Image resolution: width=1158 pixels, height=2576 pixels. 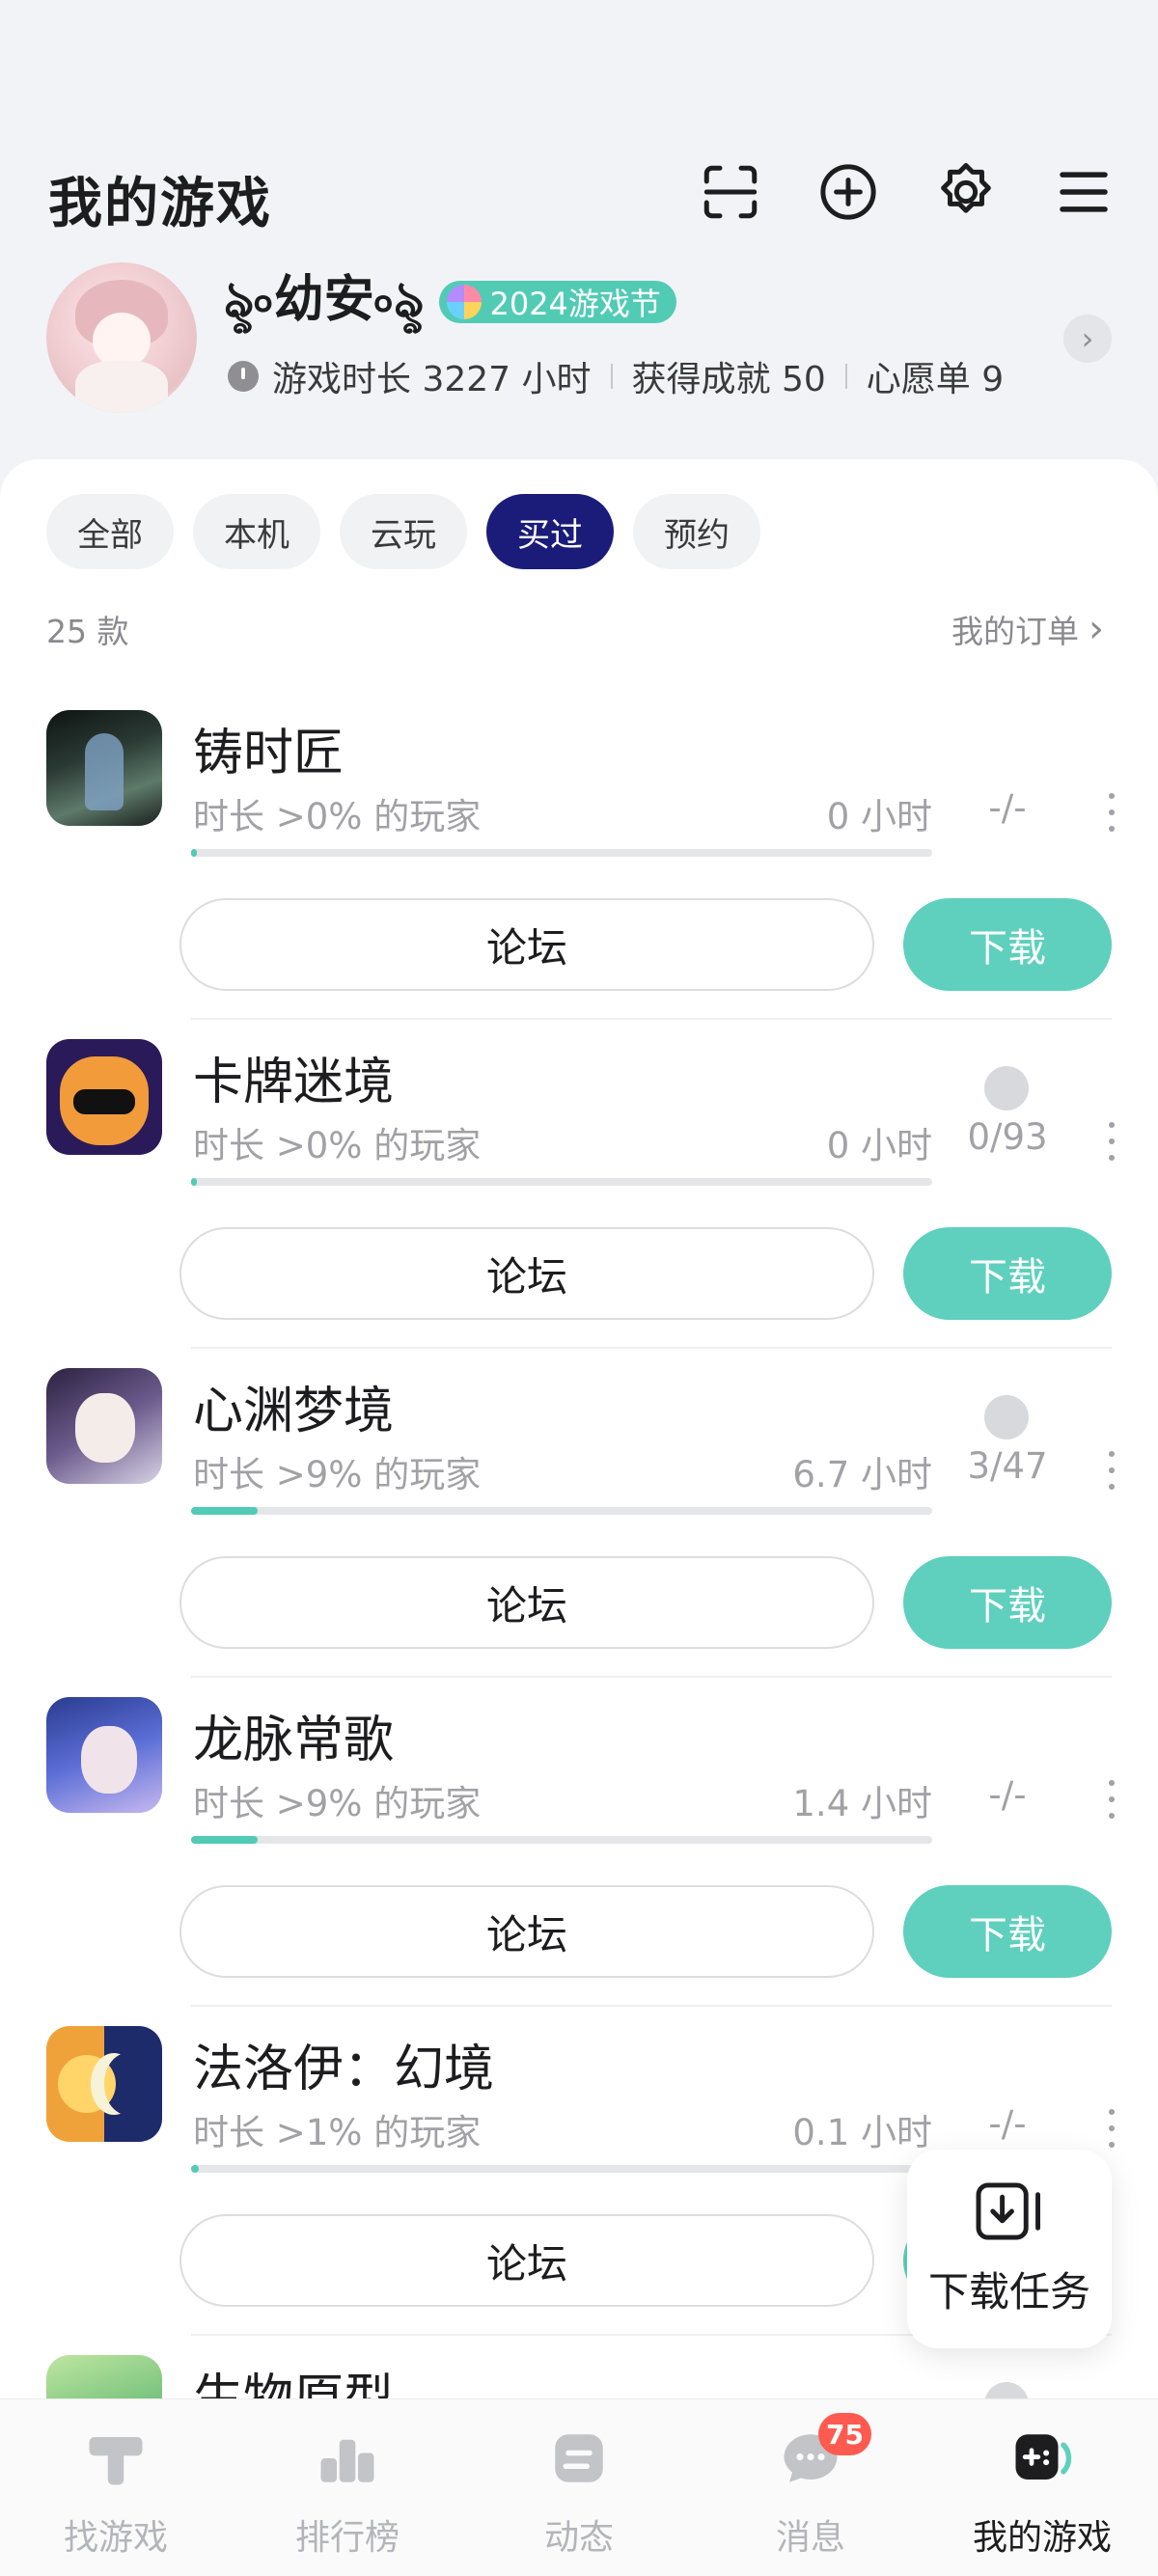 What do you see at coordinates (243, 376) in the screenshot?
I see `timer-icon` at bounding box center [243, 376].